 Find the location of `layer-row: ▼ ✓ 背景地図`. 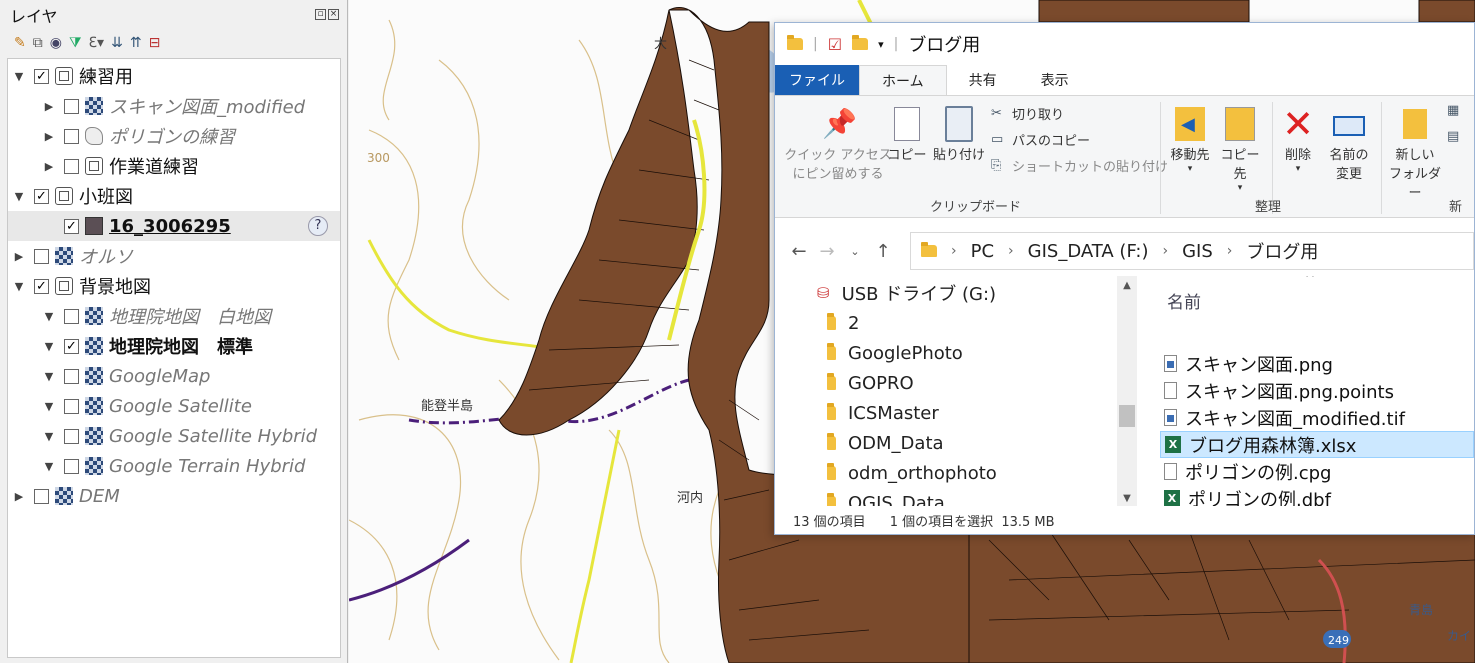

layer-row: ▼ ✓ 背景地図 is located at coordinates (174, 286).